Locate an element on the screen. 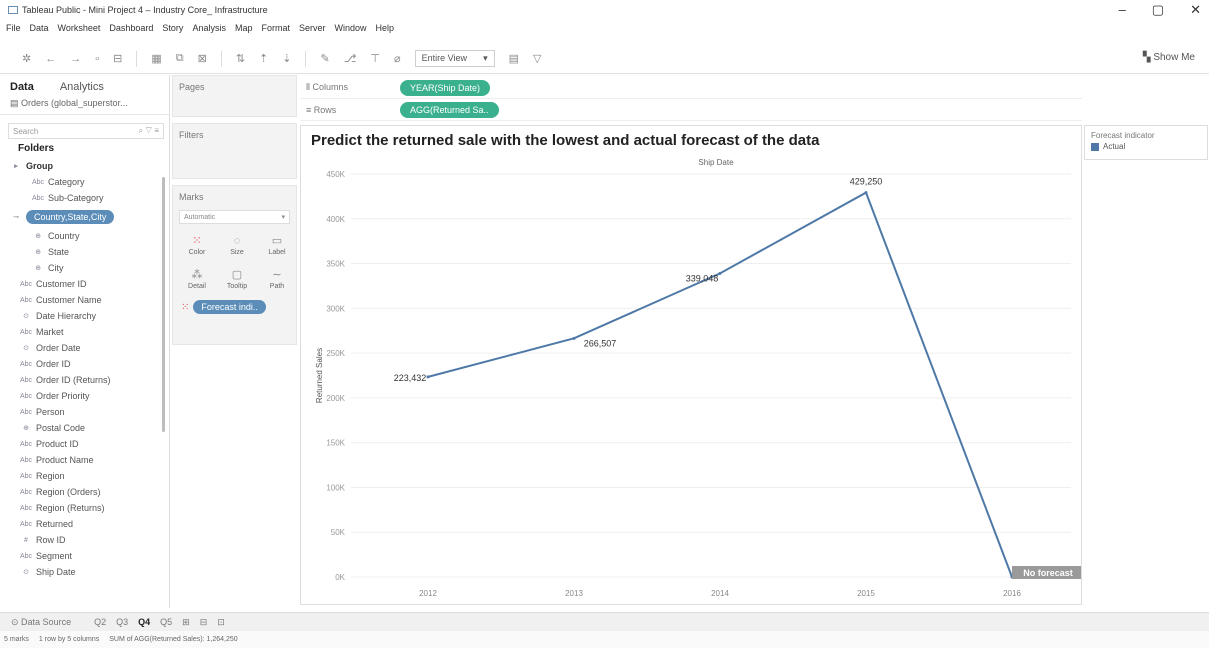 This screenshot has height=648, width=1209. toolbar-divider is located at coordinates (137, 58).